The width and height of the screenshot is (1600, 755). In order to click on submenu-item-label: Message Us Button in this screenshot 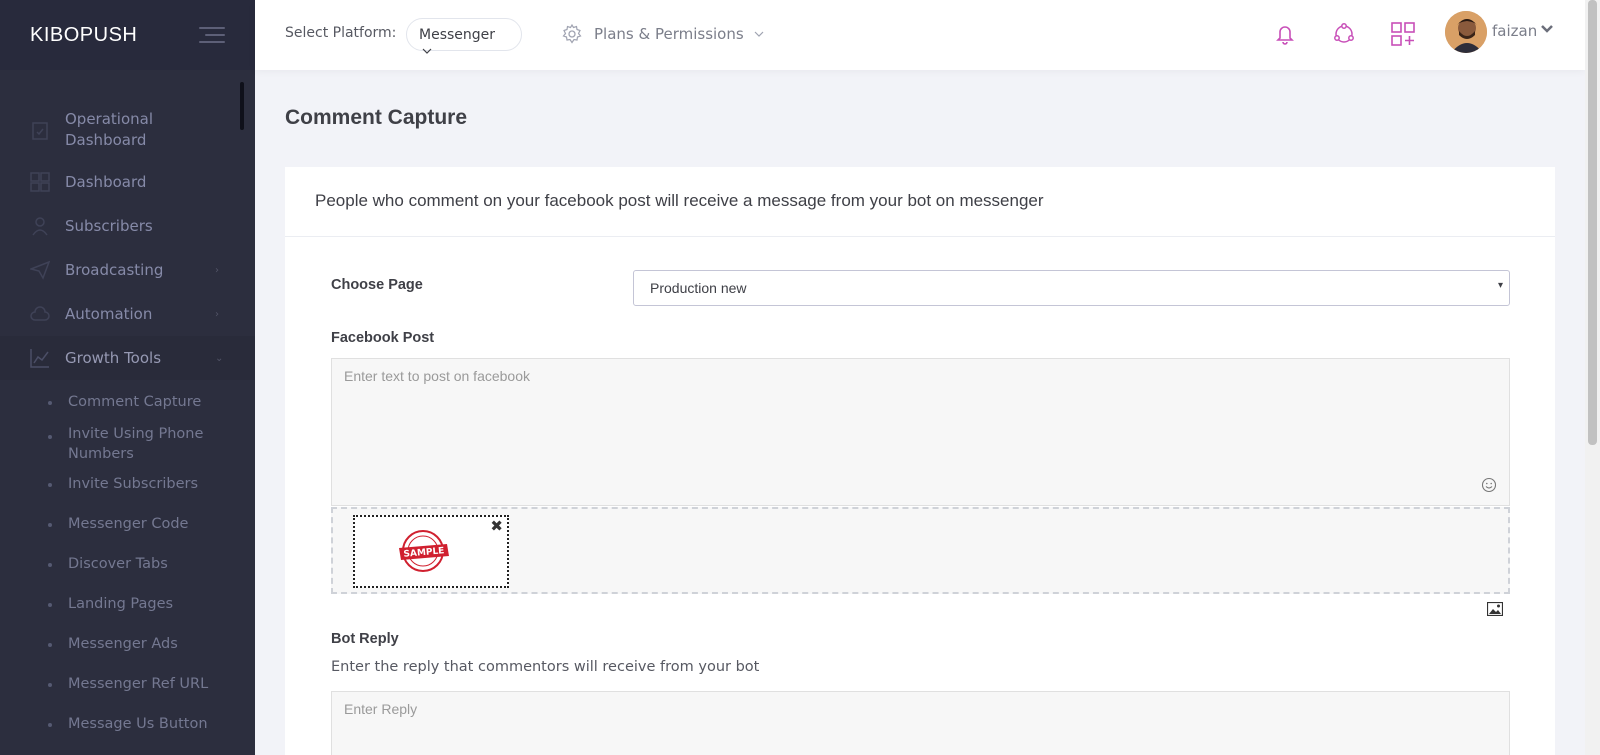, I will do `click(138, 724)`.